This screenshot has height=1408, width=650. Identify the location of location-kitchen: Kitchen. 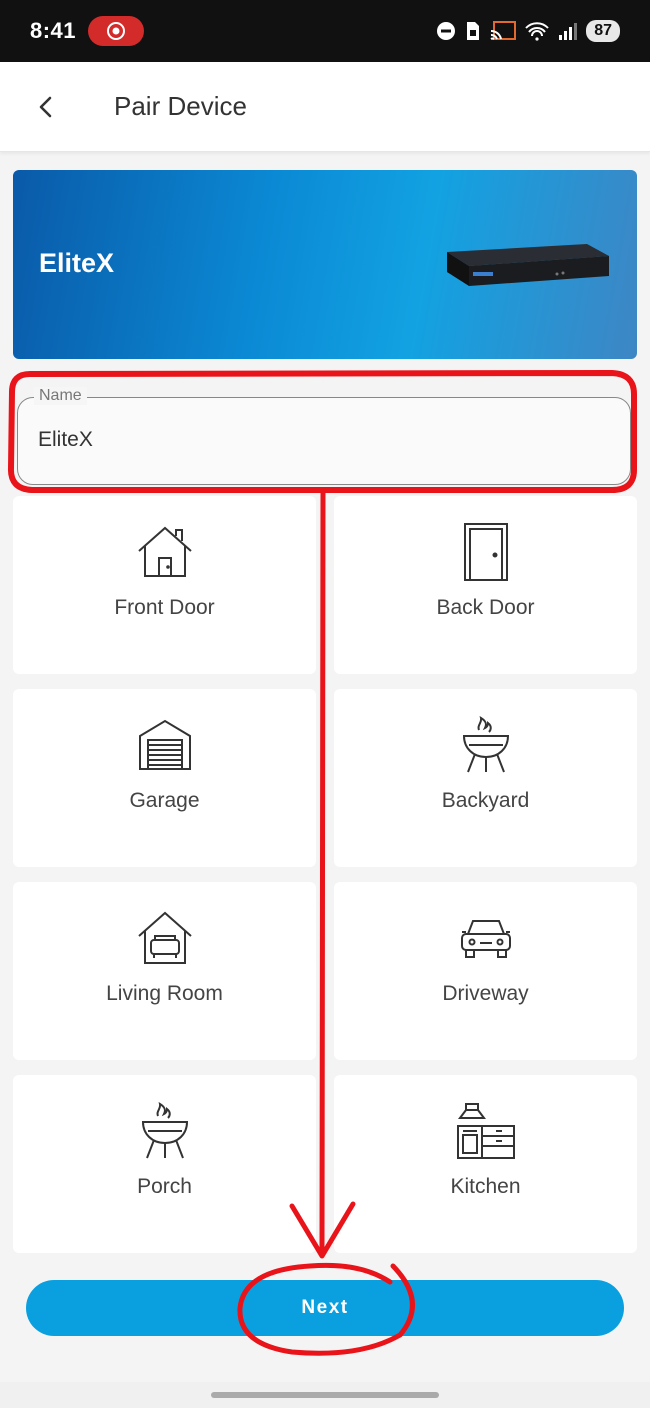
(485, 1164).